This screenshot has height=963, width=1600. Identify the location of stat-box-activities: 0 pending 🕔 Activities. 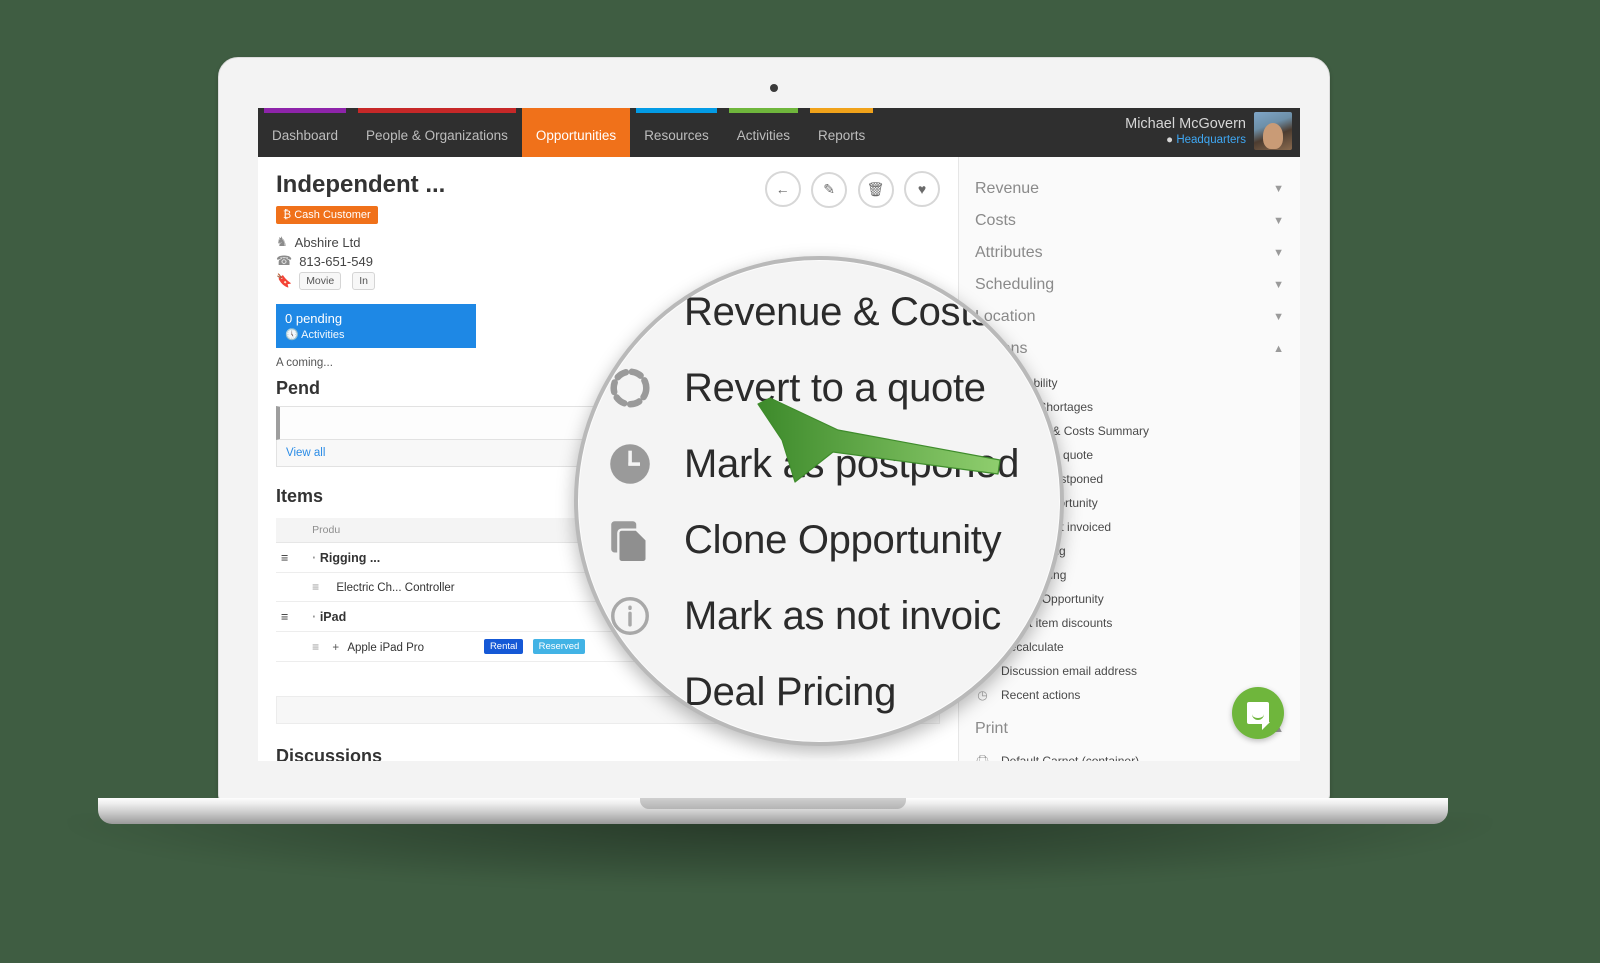
(376, 326).